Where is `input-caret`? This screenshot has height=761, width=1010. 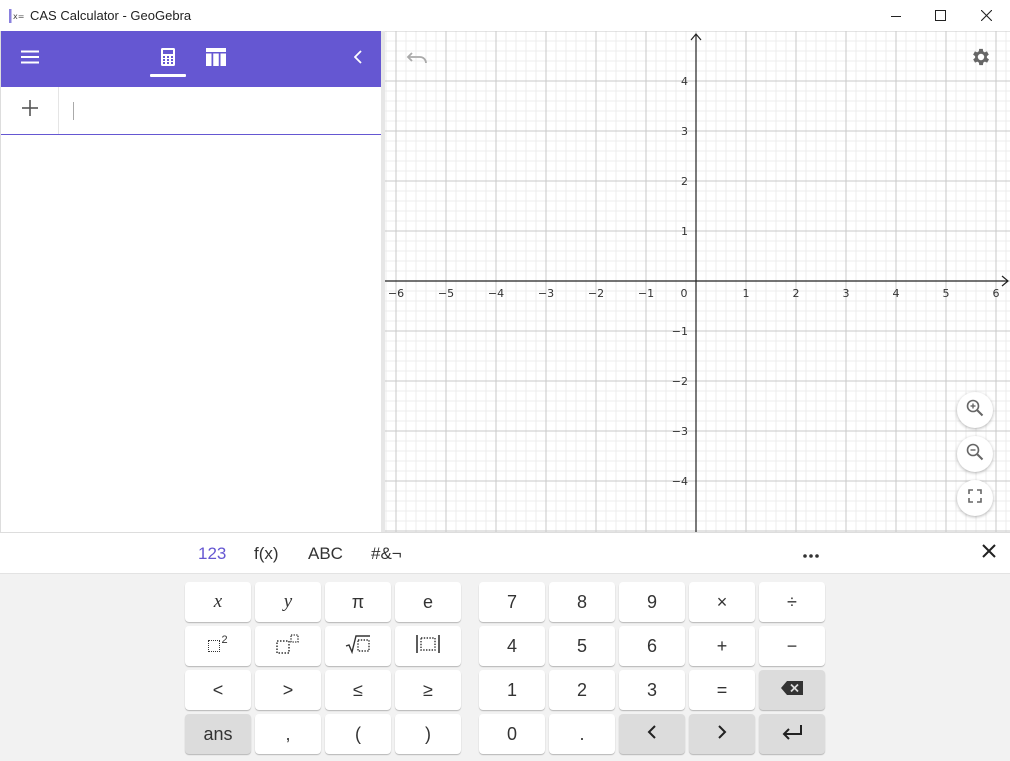 input-caret is located at coordinates (73, 111).